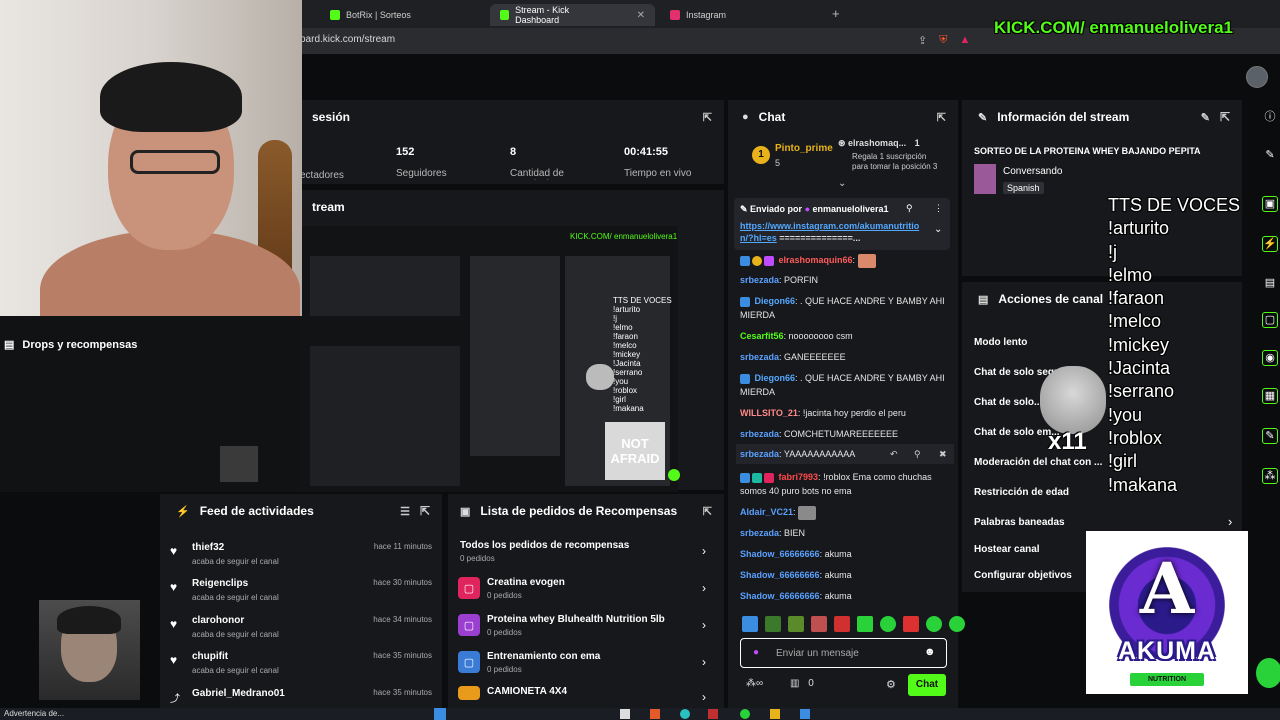 The width and height of the screenshot is (1280, 720). I want to click on close-tab-icon: ✕, so click(641, 15).